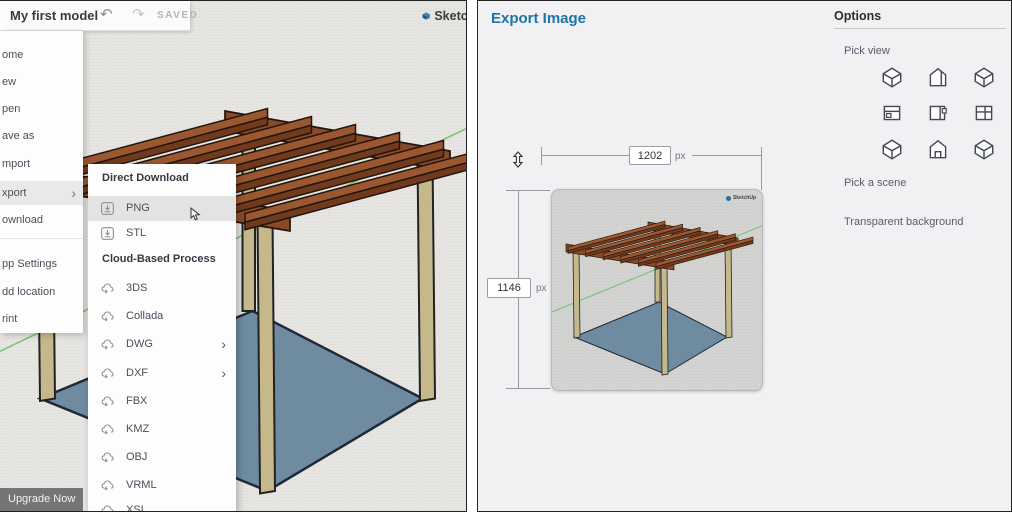  I want to click on width-dim-line-right, so click(726, 155).